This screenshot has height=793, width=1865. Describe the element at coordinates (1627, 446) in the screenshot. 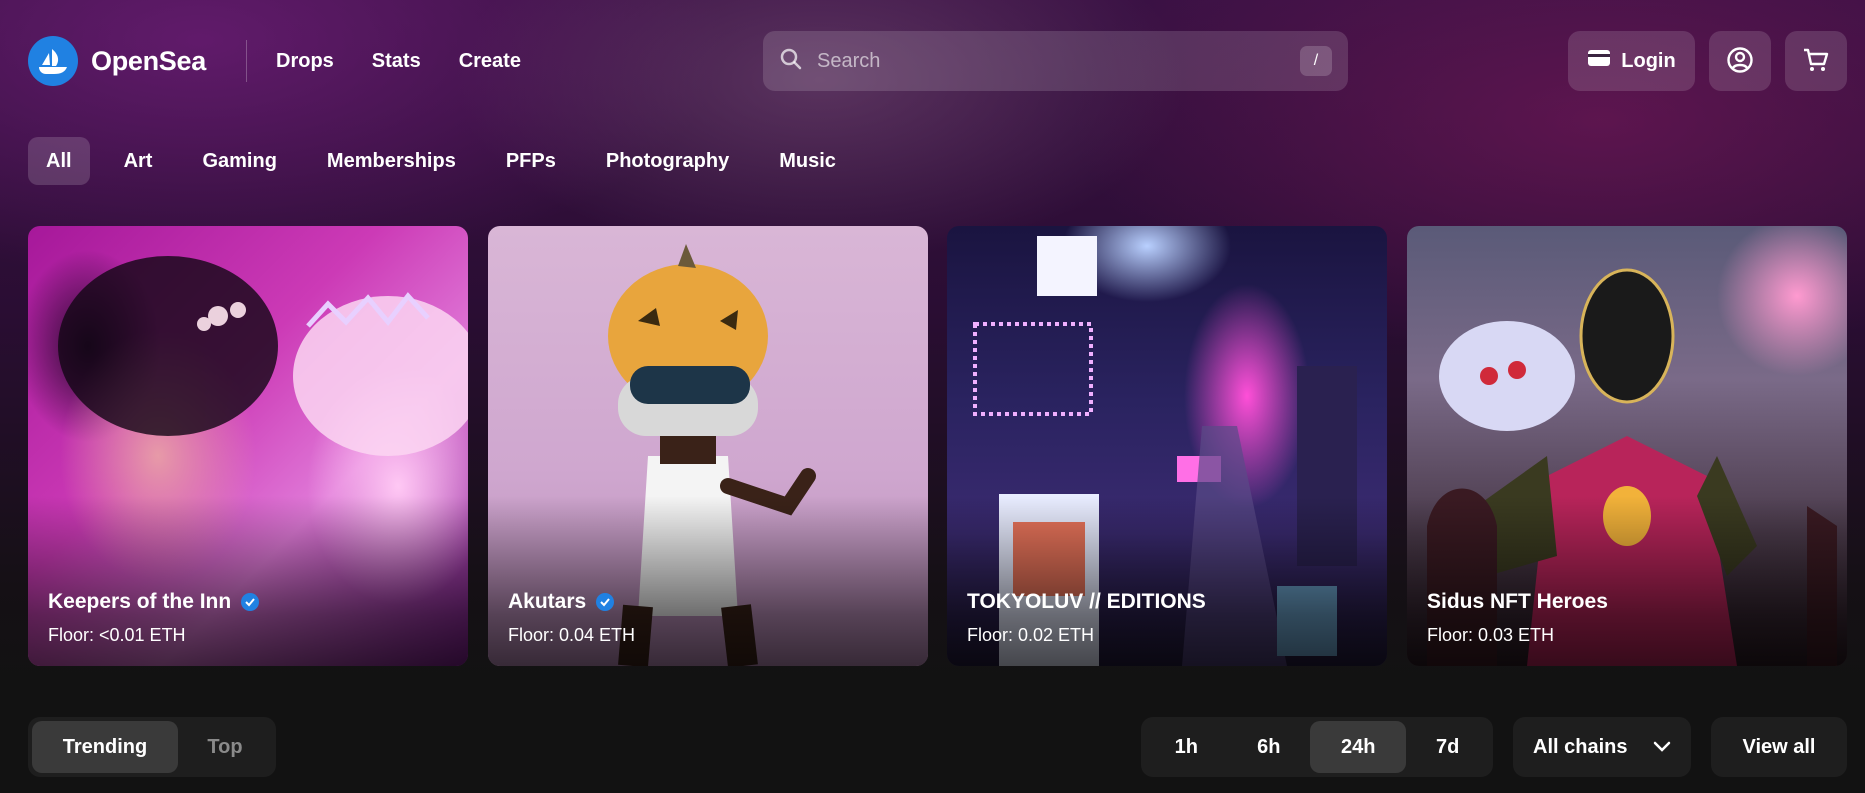

I see `collection-card-sidus: Sidus NFT Heroes Floor: 0.03 ETH` at that location.